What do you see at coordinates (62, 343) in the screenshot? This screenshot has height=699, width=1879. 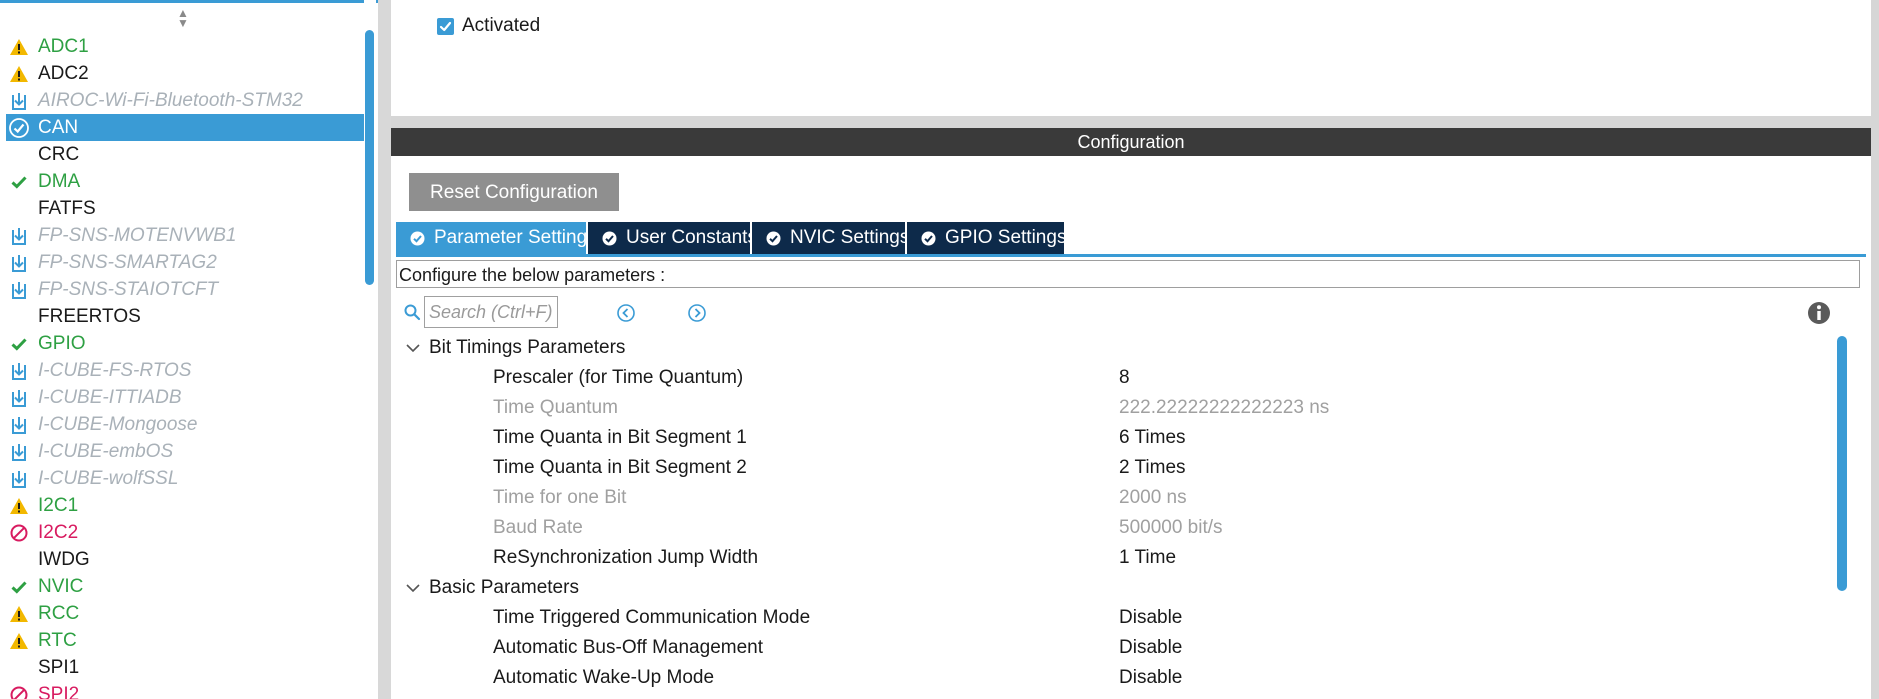 I see `sidebar-item-label: GPIO` at bounding box center [62, 343].